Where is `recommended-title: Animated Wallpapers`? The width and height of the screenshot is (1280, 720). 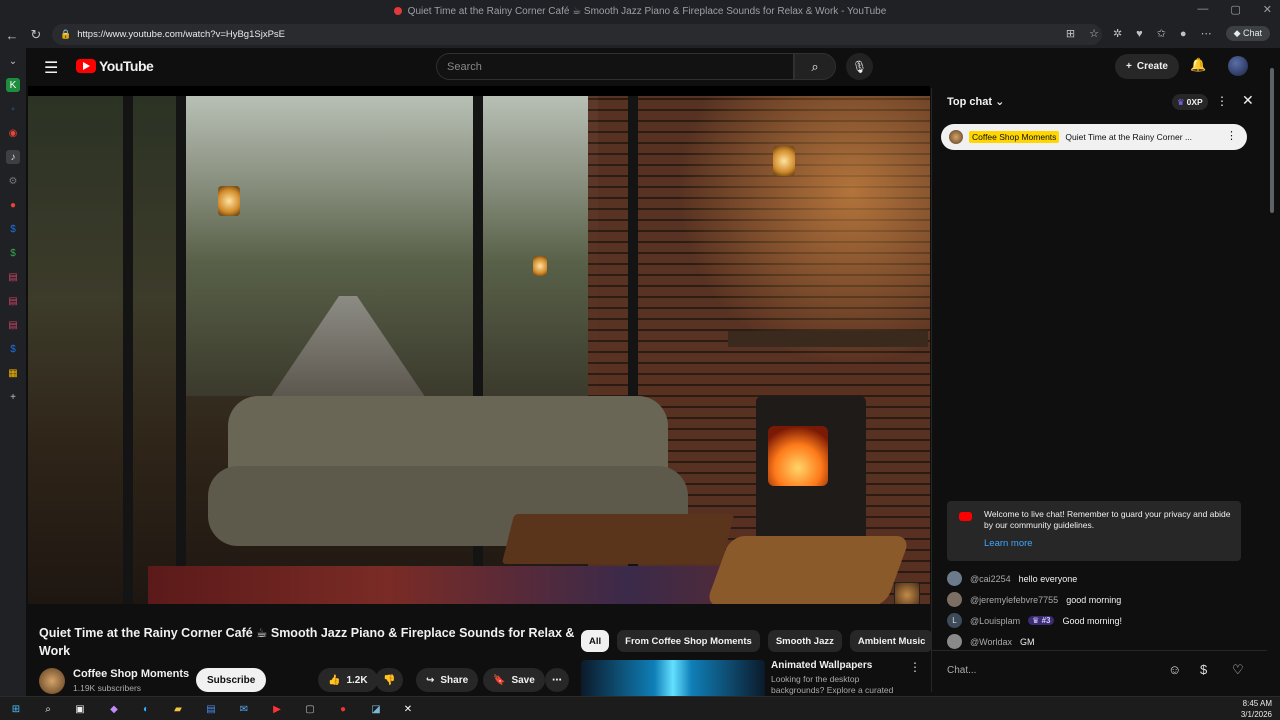
recommended-title: Animated Wallpapers is located at coordinates (821, 665).